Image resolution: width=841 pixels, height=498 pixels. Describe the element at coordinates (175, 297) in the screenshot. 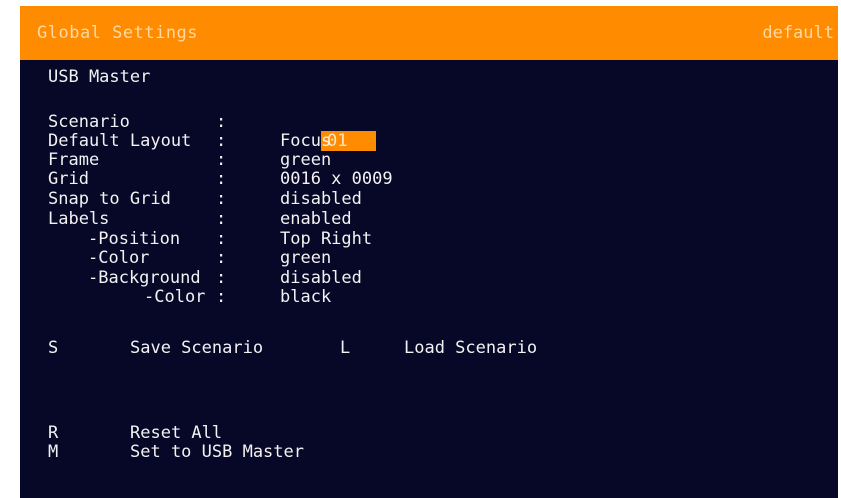

I see `setting-label-background-color: -Color` at that location.